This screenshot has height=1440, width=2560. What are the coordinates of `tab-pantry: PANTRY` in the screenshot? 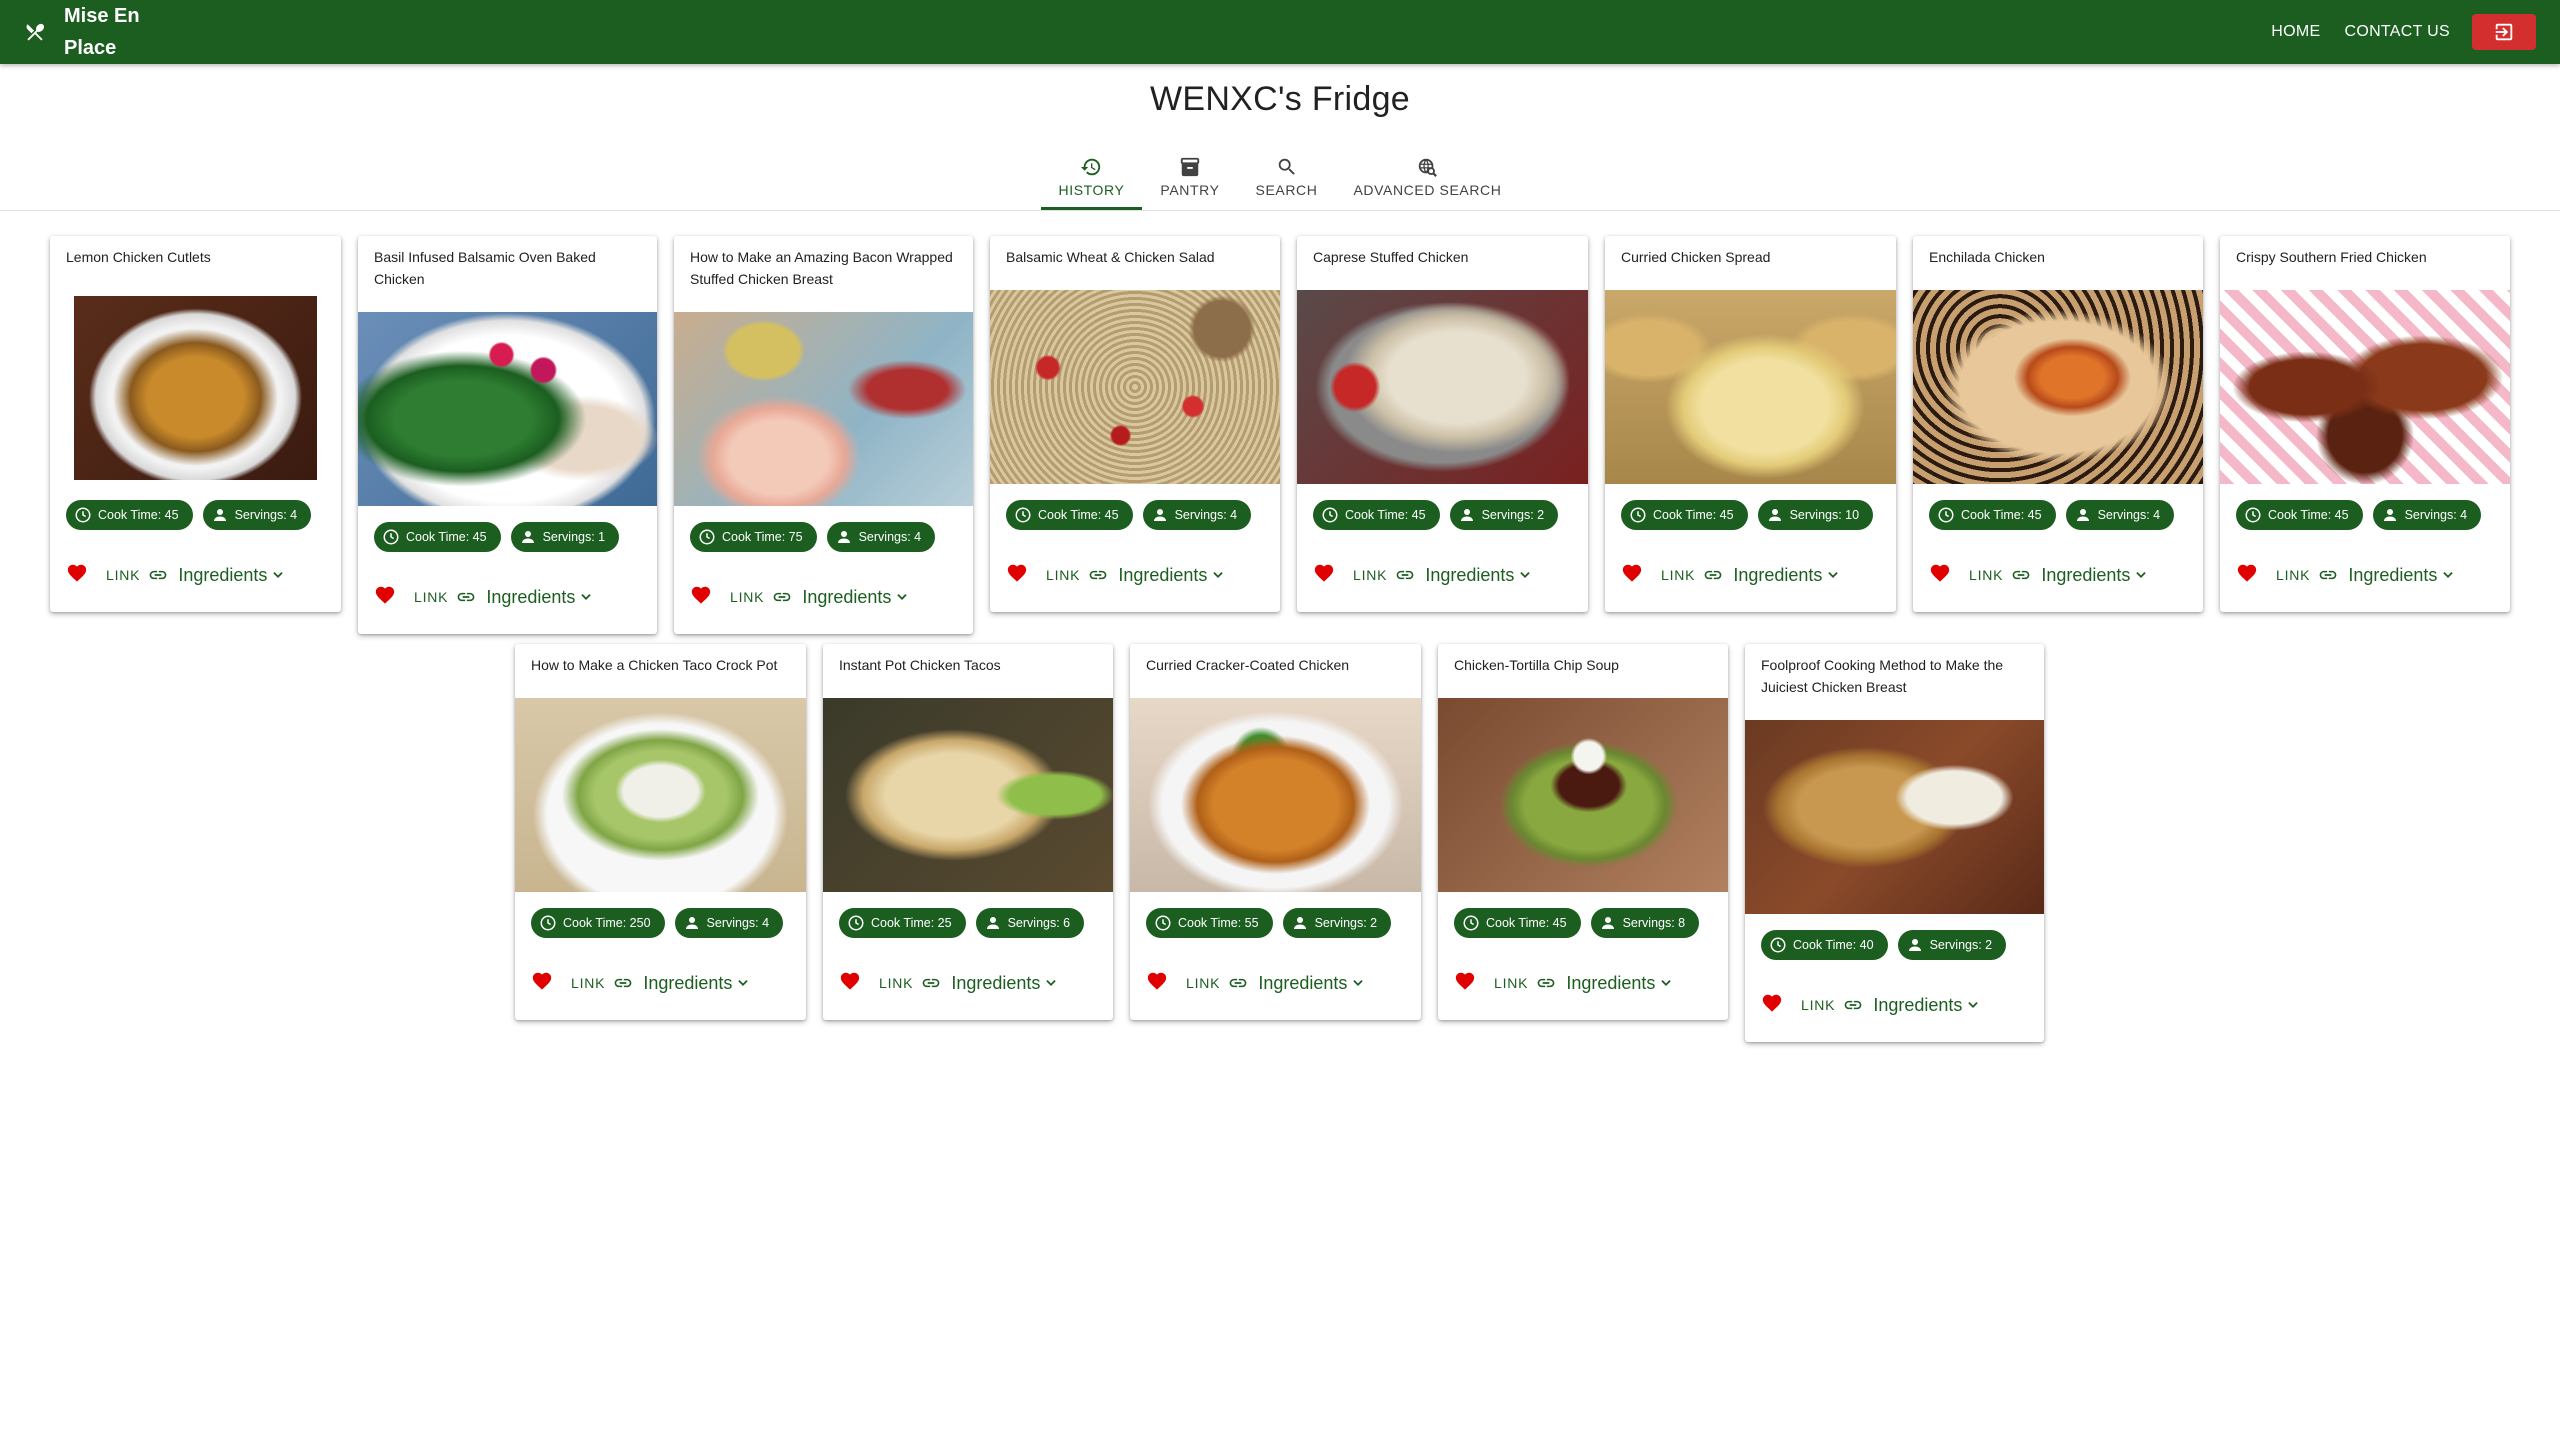 It's located at (1189, 177).